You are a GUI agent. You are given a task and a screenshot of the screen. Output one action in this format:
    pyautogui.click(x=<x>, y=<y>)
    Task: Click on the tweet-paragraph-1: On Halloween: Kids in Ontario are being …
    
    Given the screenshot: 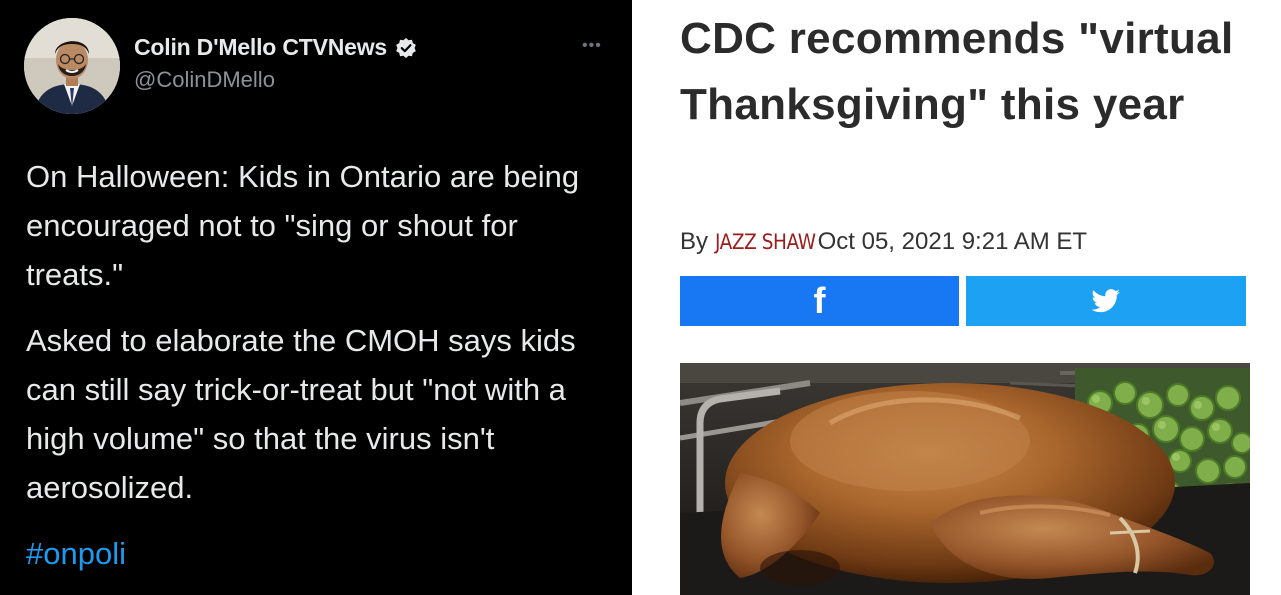 What is the action you would take?
    pyautogui.click(x=303, y=225)
    